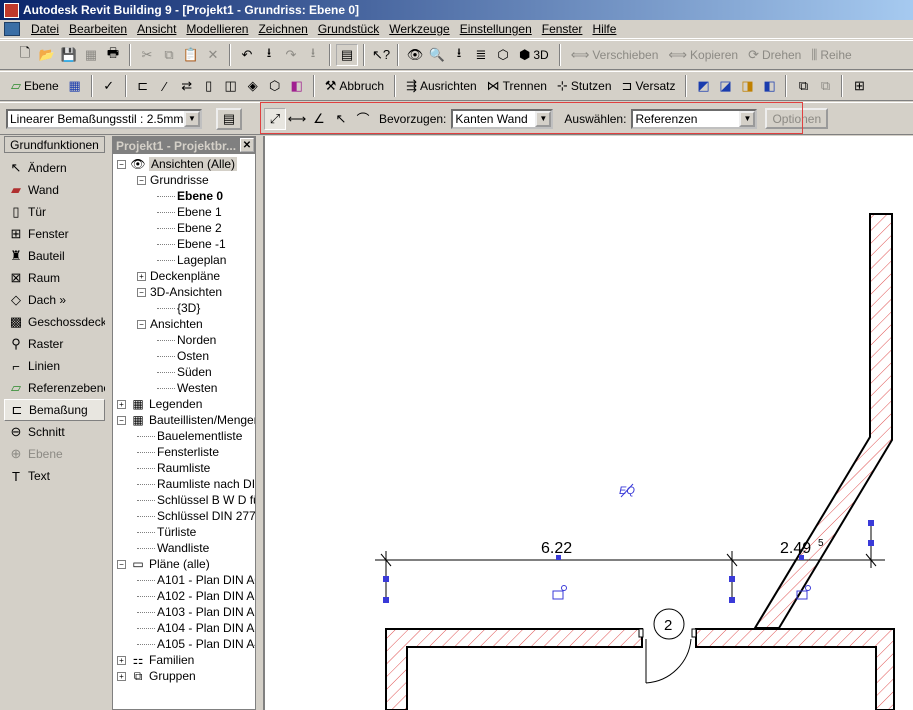 This screenshot has height=710, width=913. Describe the element at coordinates (54, 256) in the screenshot. I see `design-bar-item: ♜ Bauteil` at that location.